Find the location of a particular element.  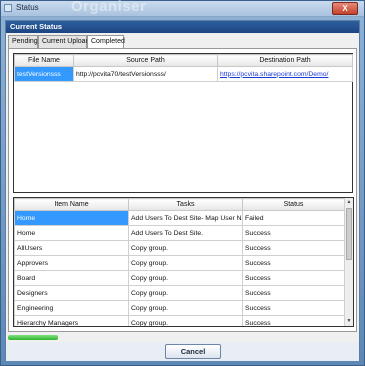

tab-current-upload: Current Upload is located at coordinates (63, 41).